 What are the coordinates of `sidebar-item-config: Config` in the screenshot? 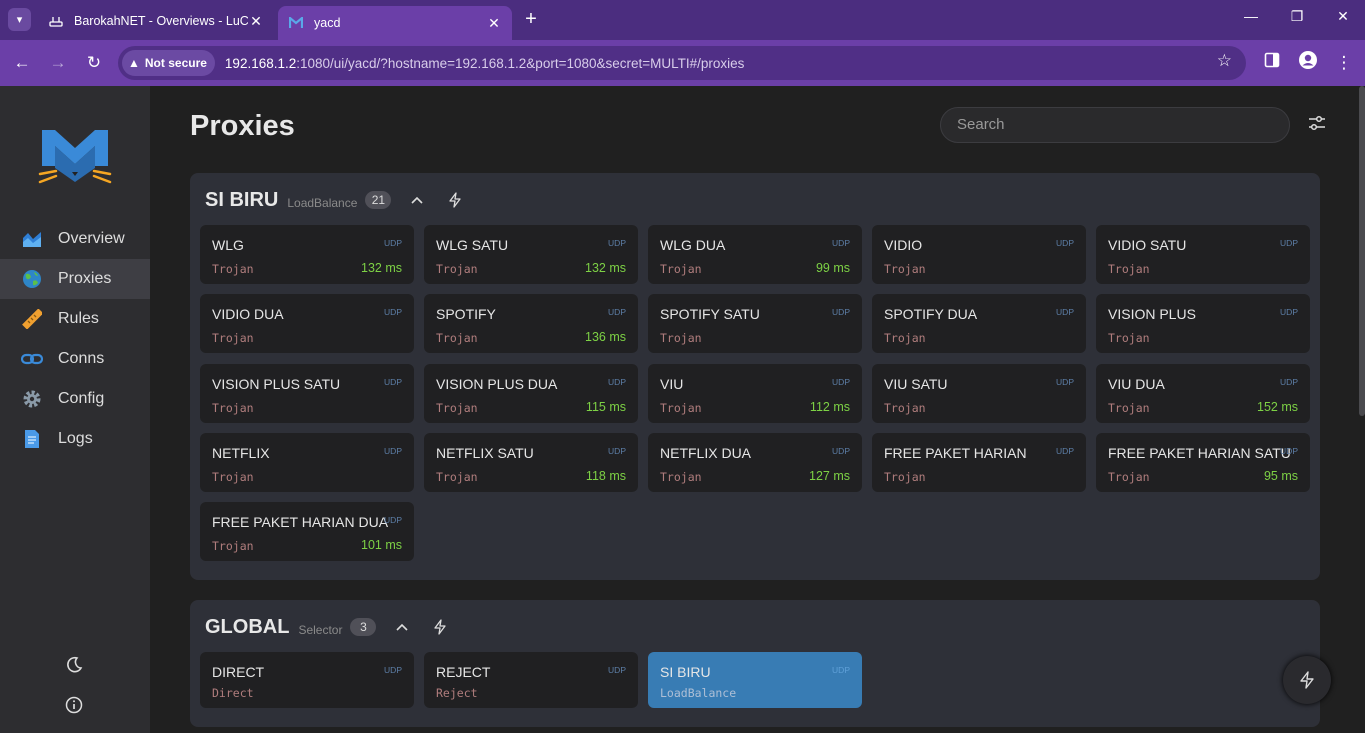 It's located at (75, 399).